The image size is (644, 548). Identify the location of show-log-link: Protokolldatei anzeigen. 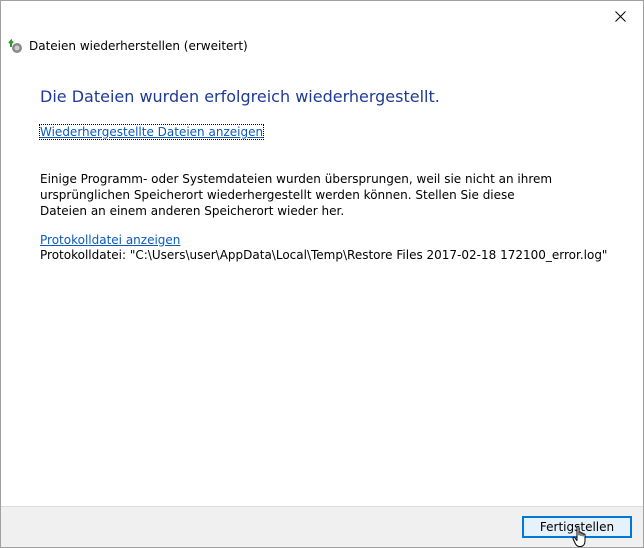
(110, 240).